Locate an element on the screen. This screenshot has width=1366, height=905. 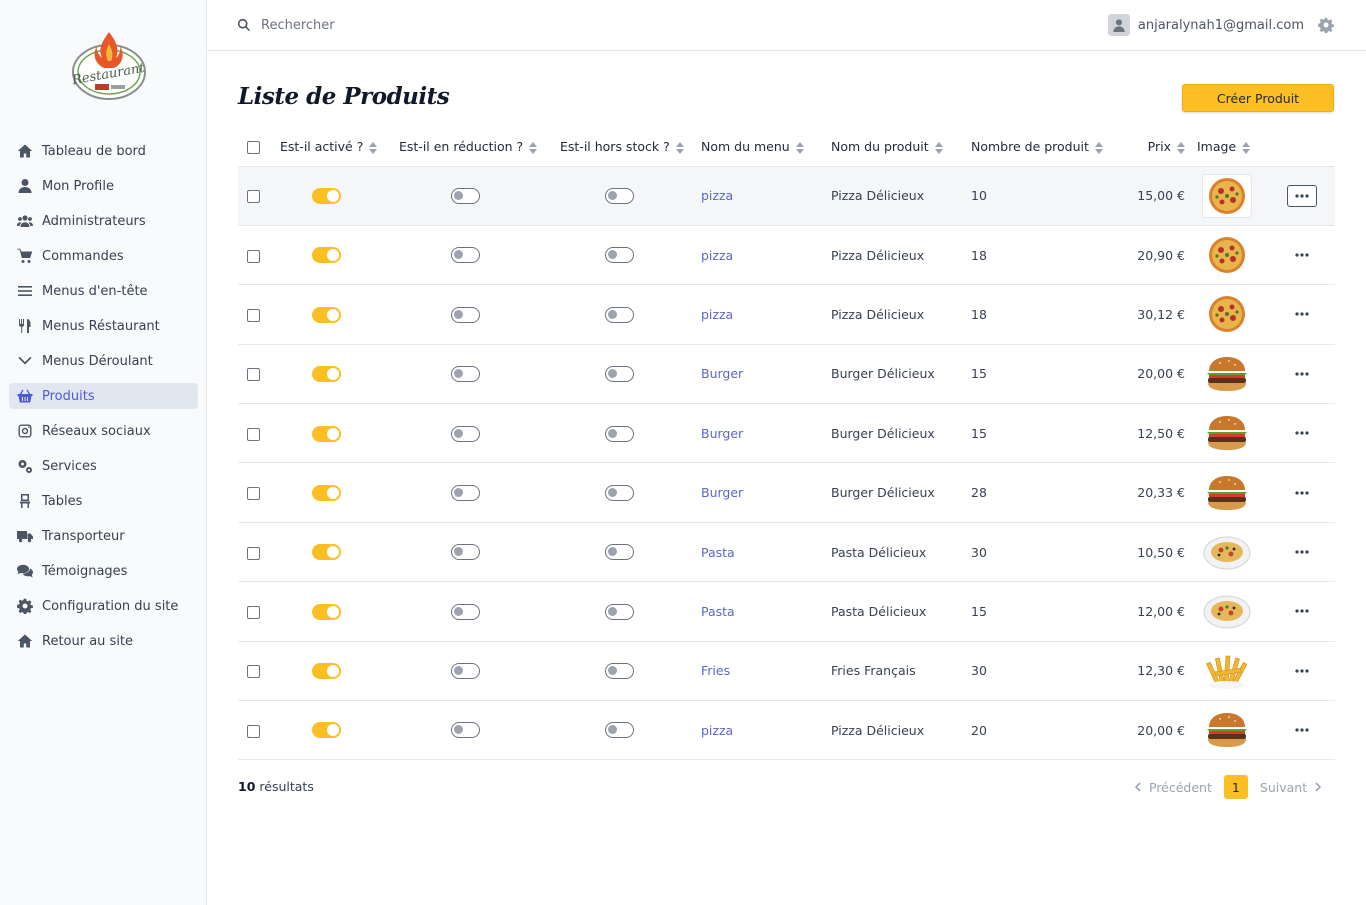
more-icon is located at coordinates (1302, 730).